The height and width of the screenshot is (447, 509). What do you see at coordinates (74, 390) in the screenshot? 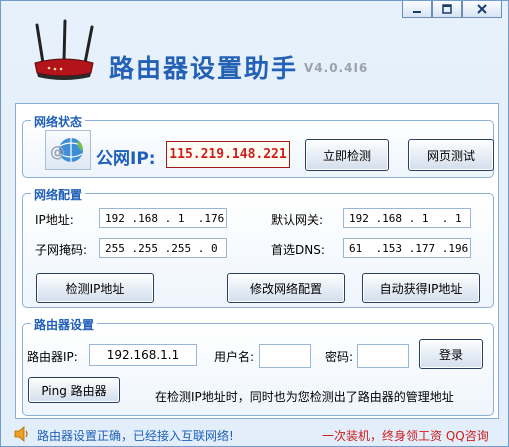
I see `ping-router-button: Ping 路由器` at bounding box center [74, 390].